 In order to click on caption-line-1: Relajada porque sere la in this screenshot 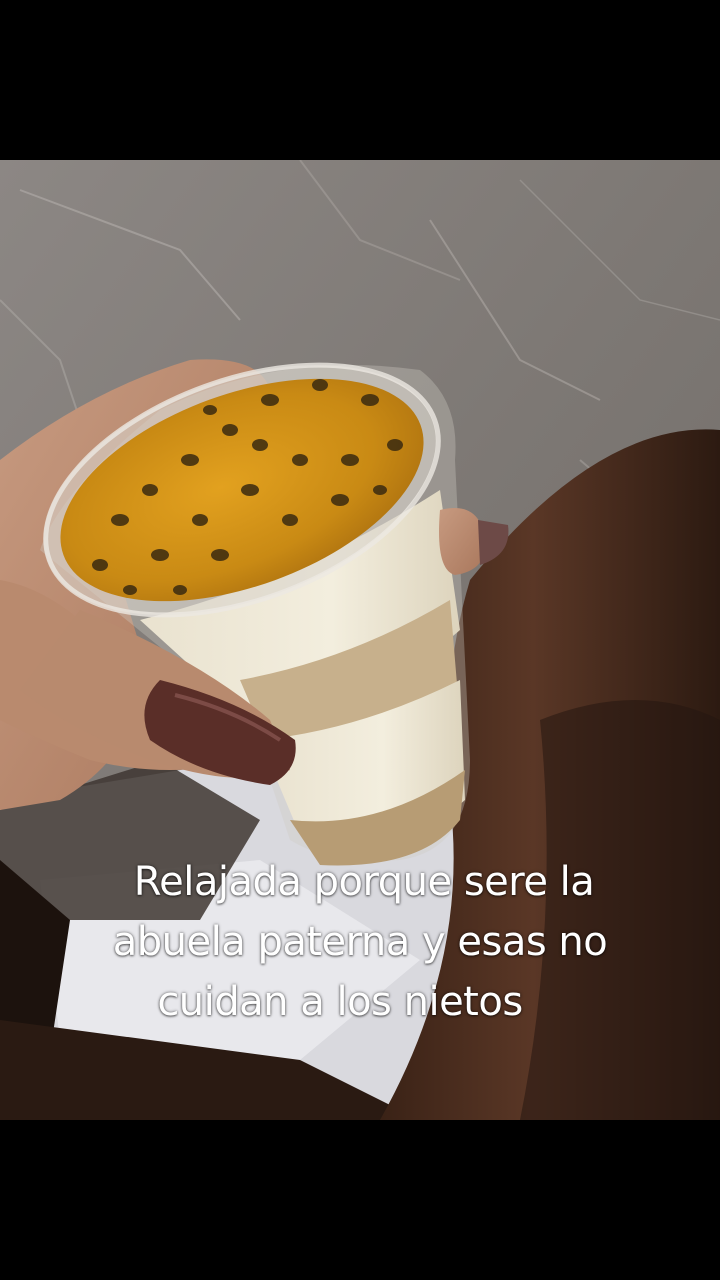, I will do `click(364, 882)`.